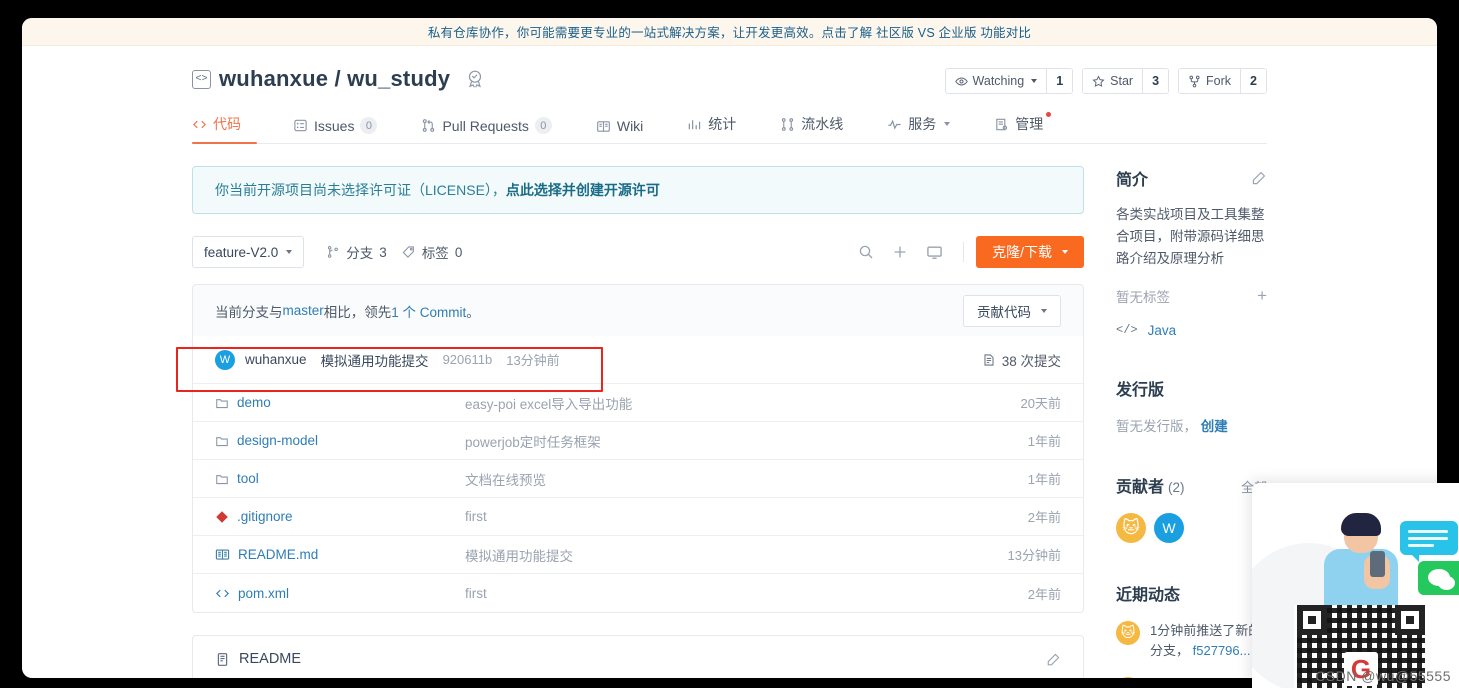 The width and height of the screenshot is (1459, 688). I want to click on commit-sha: 920611b, so click(468, 359).